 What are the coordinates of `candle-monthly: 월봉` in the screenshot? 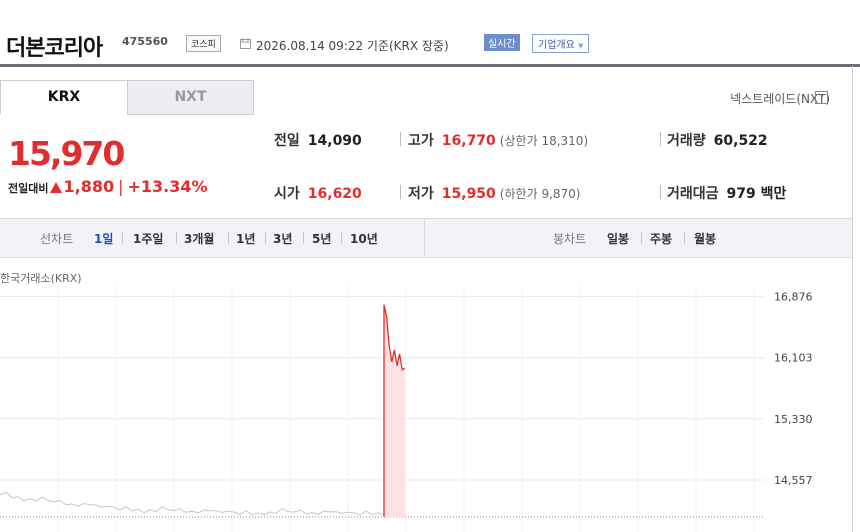 It's located at (705, 238).